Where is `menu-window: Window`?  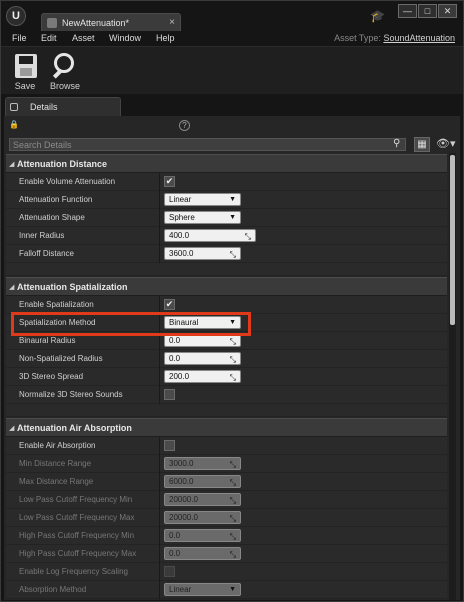
menu-window: Window is located at coordinates (125, 38).